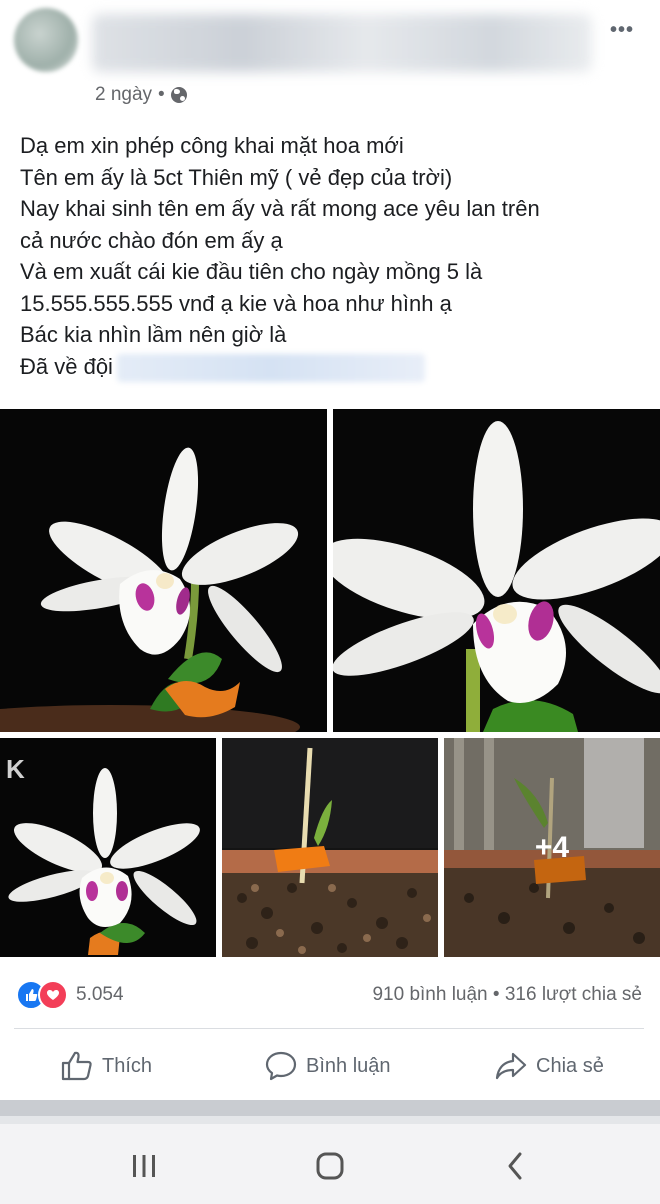 The height and width of the screenshot is (1204, 660). Describe the element at coordinates (329, 1028) in the screenshot. I see `divider` at that location.